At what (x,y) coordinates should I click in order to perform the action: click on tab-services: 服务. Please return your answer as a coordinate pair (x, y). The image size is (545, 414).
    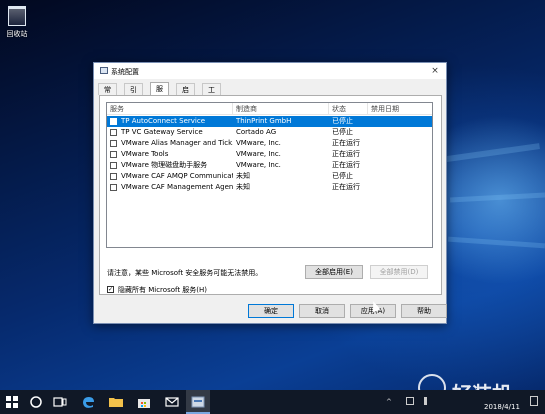
    Looking at the image, I should click on (159, 93).